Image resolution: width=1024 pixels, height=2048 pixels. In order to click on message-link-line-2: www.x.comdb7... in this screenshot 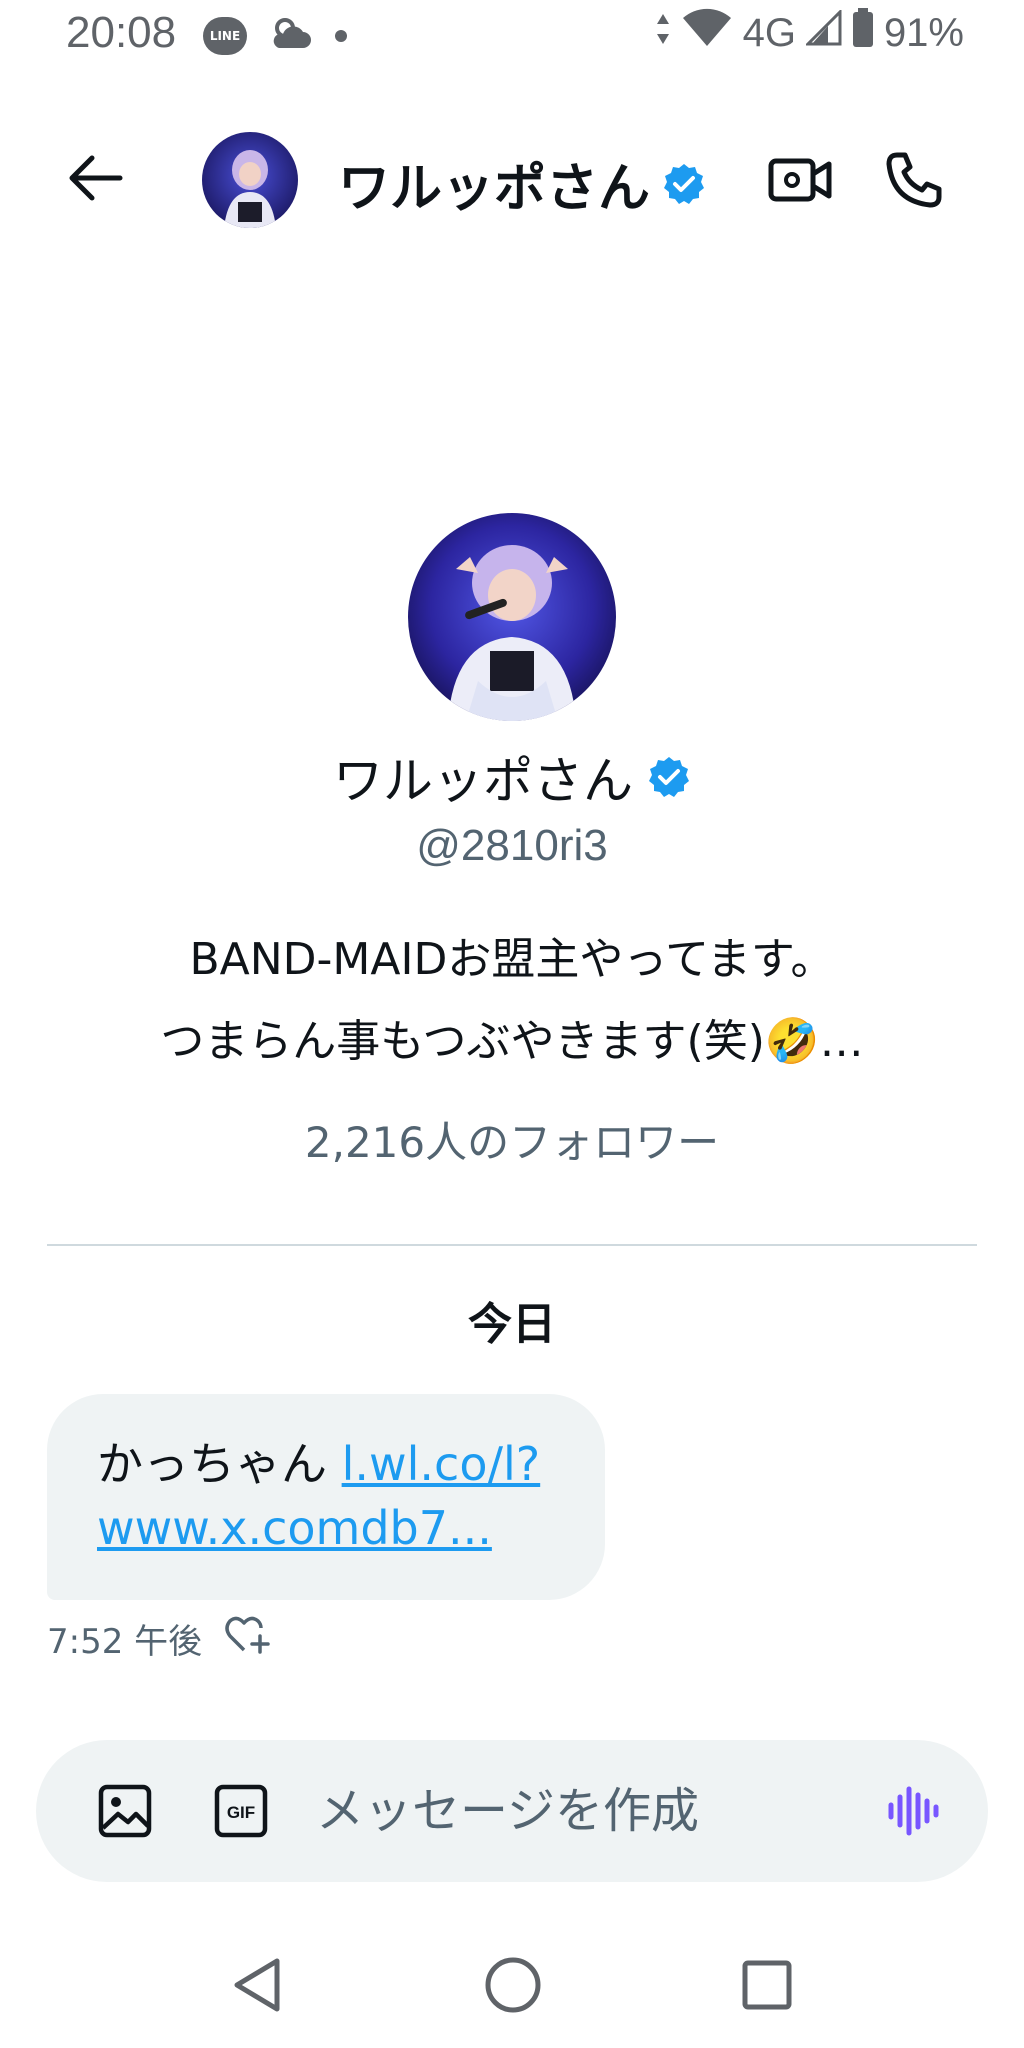, I will do `click(294, 1528)`.